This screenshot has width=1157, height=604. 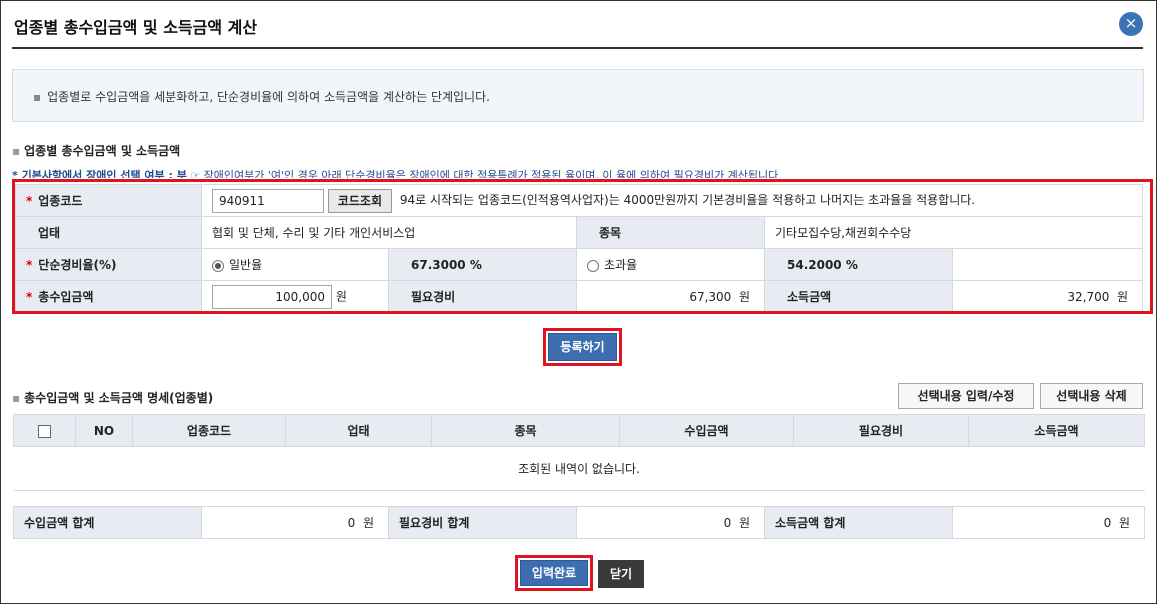 I want to click on empty-message: 조회된 내역이 없습니다., so click(x=579, y=468).